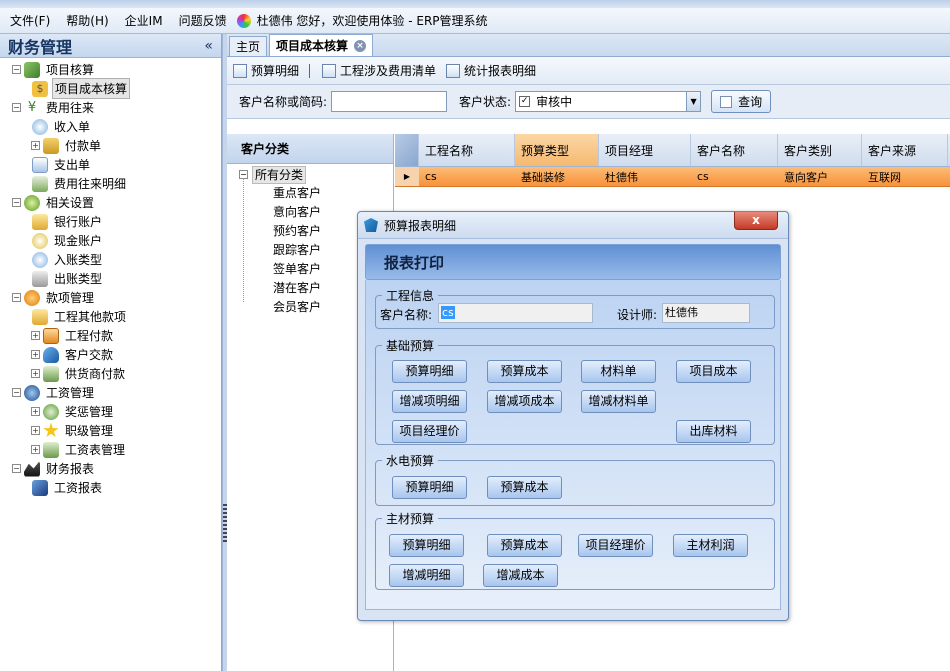 This screenshot has width=950, height=671. What do you see at coordinates (905, 150) in the screenshot?
I see `column-header: 客户来源` at bounding box center [905, 150].